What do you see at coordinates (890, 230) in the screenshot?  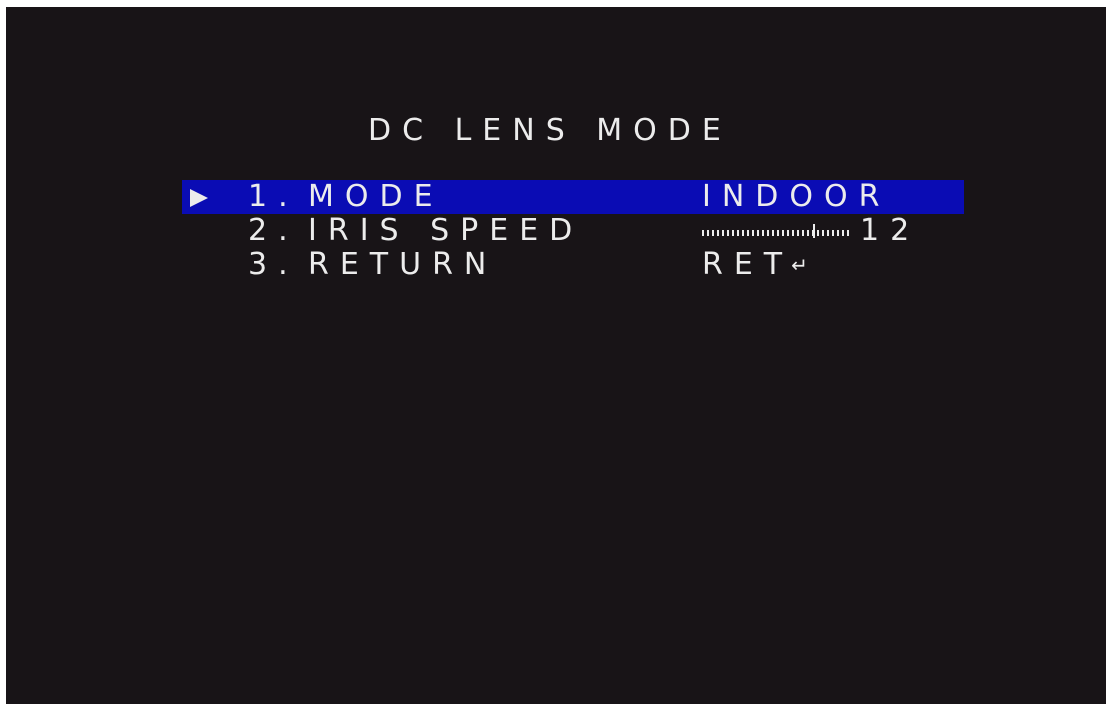 I see `iris-speed-value: 12` at bounding box center [890, 230].